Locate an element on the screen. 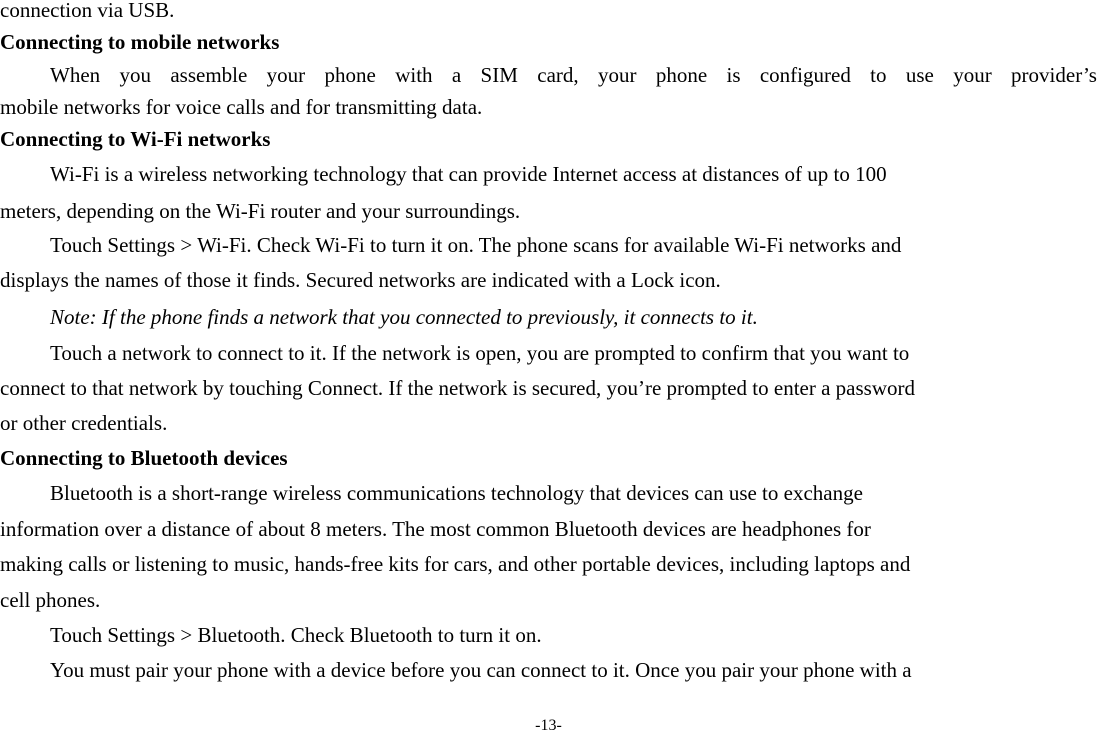 This screenshot has width=1097, height=734. section-heading-bluetooth-devices: Connecting to Bluetooth devices is located at coordinates (144, 458).